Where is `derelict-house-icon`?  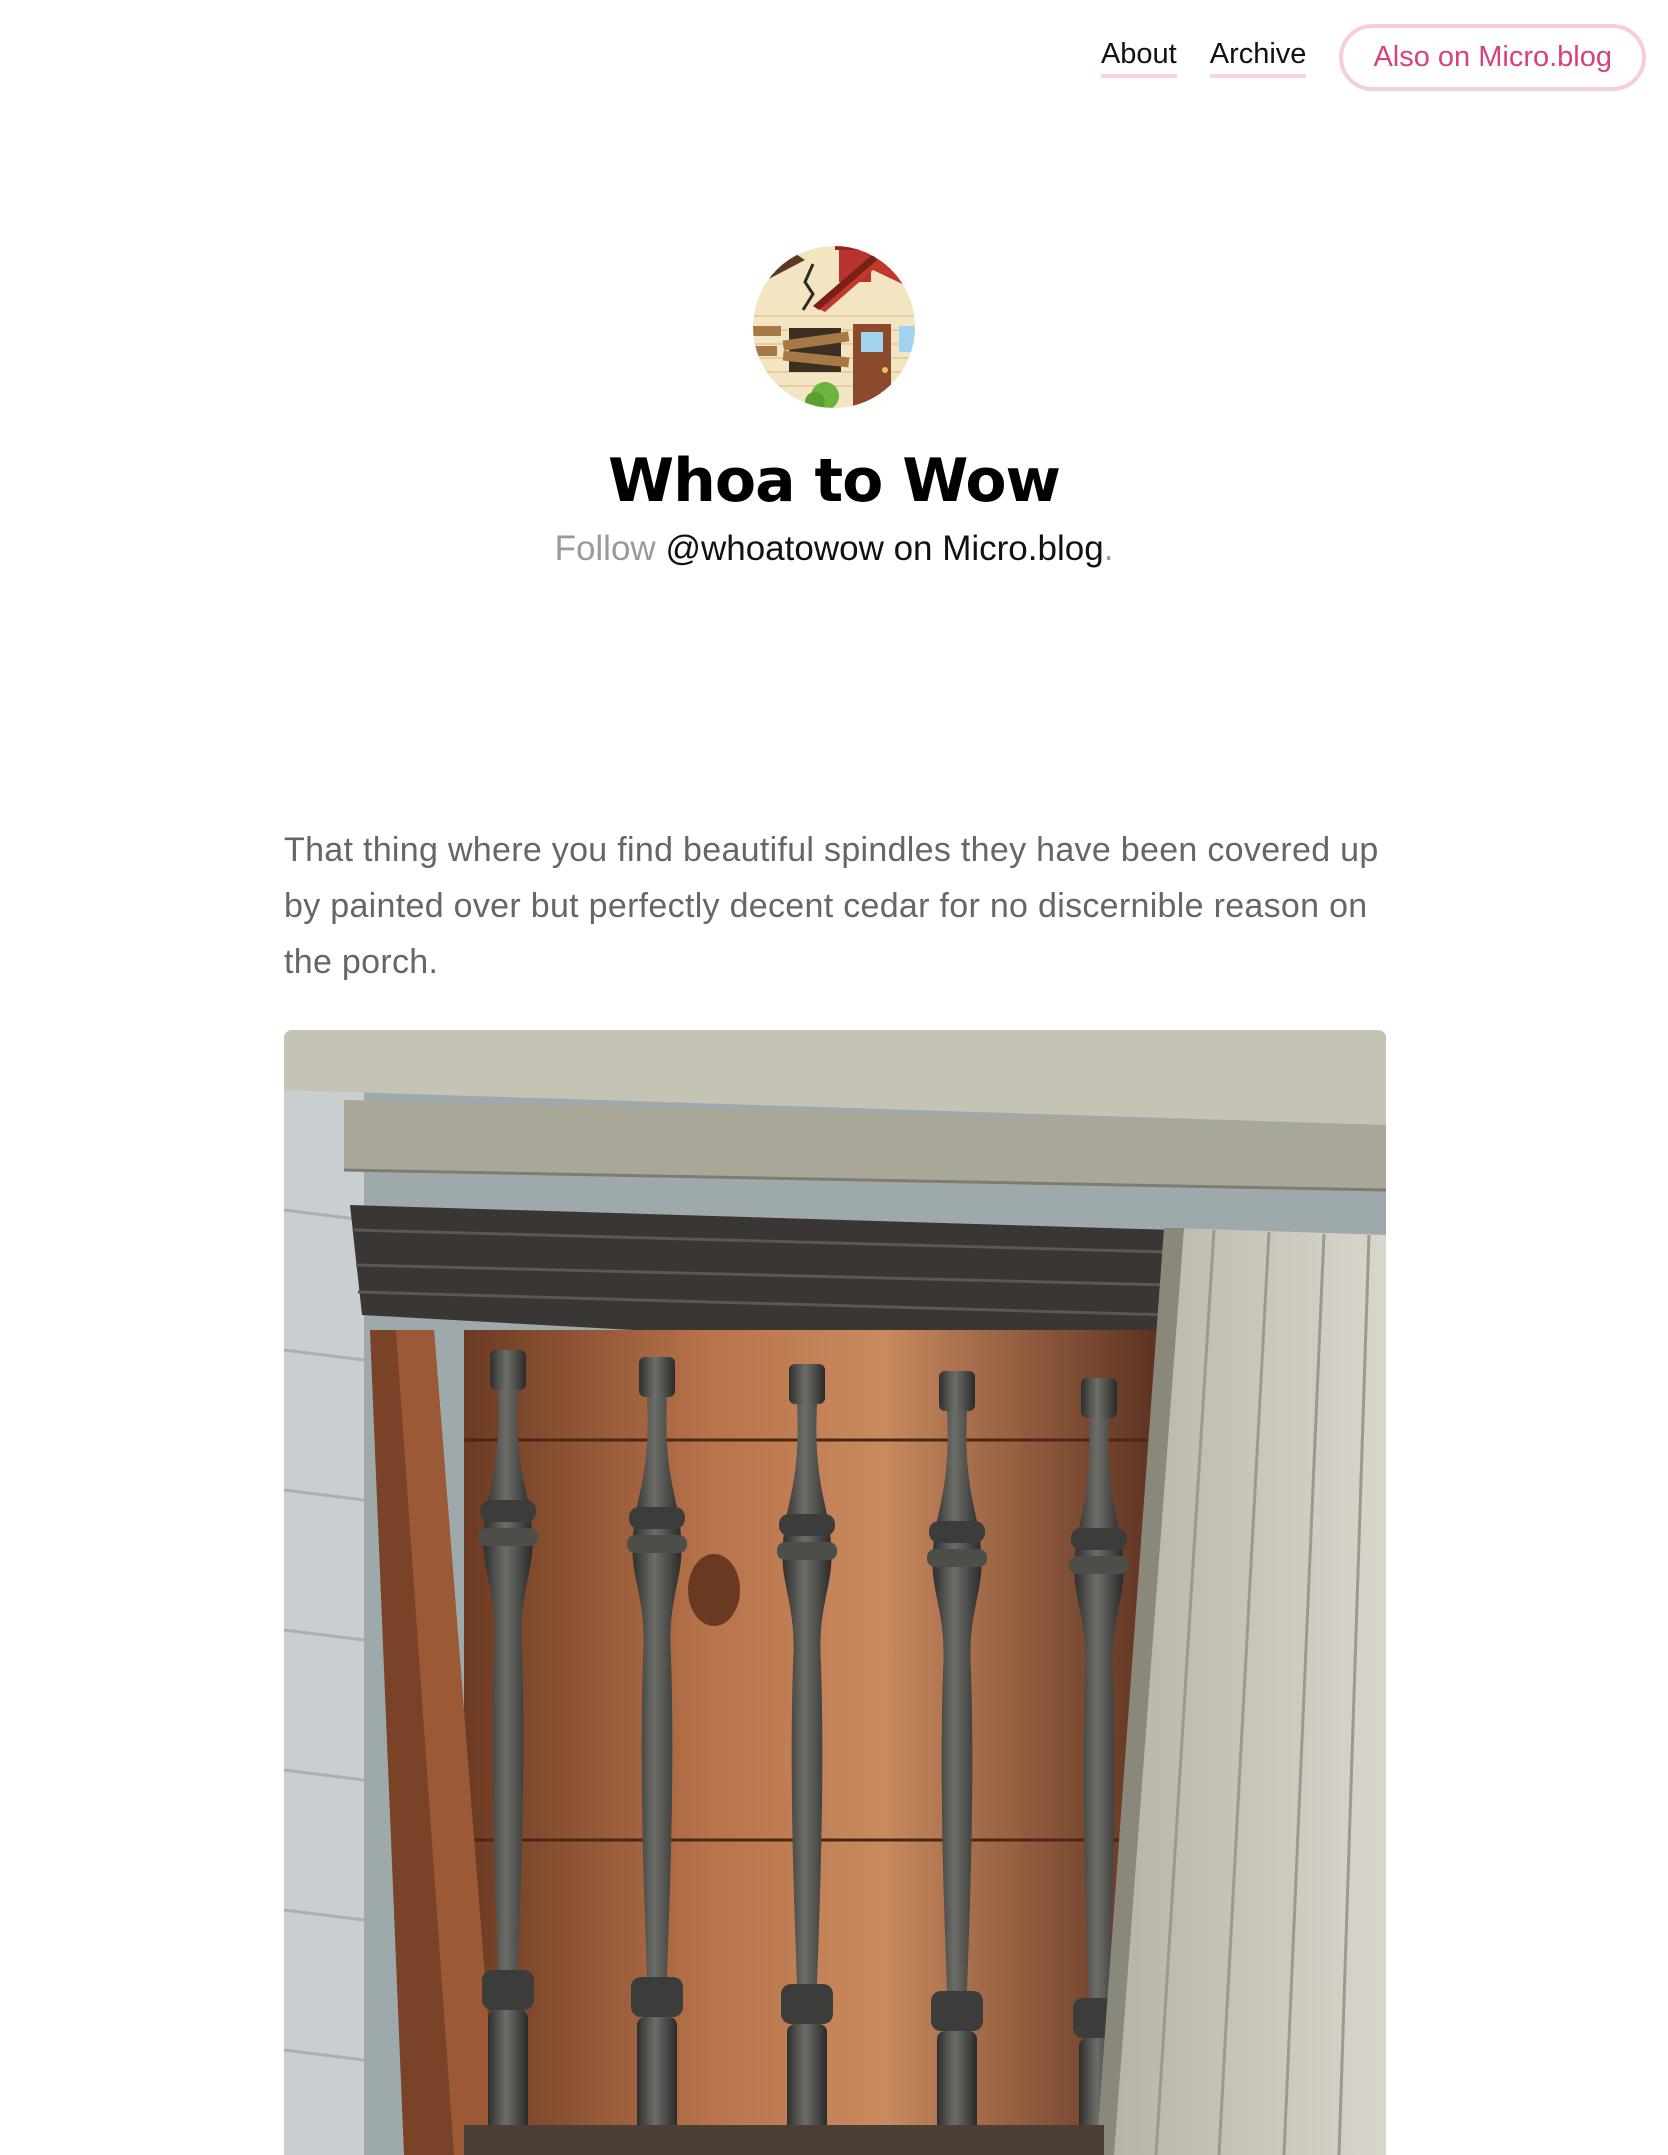 derelict-house-icon is located at coordinates (834, 327).